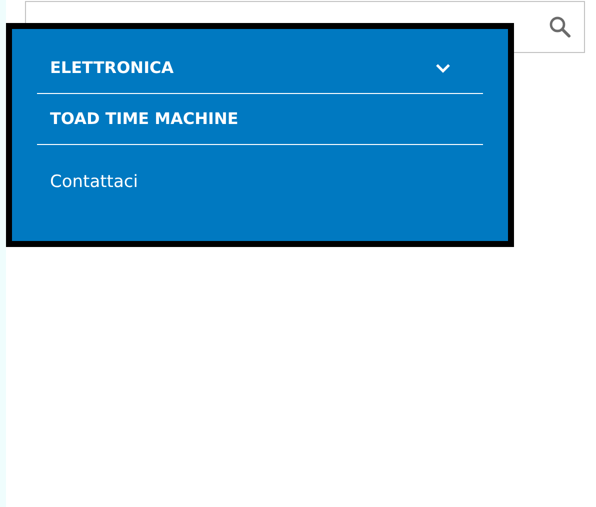 This screenshot has width=596, height=507. Describe the element at coordinates (94, 183) in the screenshot. I see `menu-link: Contattaci` at that location.